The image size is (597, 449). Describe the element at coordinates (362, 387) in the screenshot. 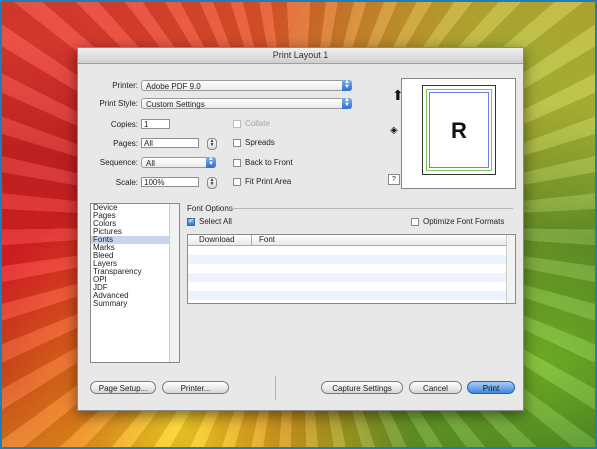

I see `capture-settings-button: Capture Settings` at that location.